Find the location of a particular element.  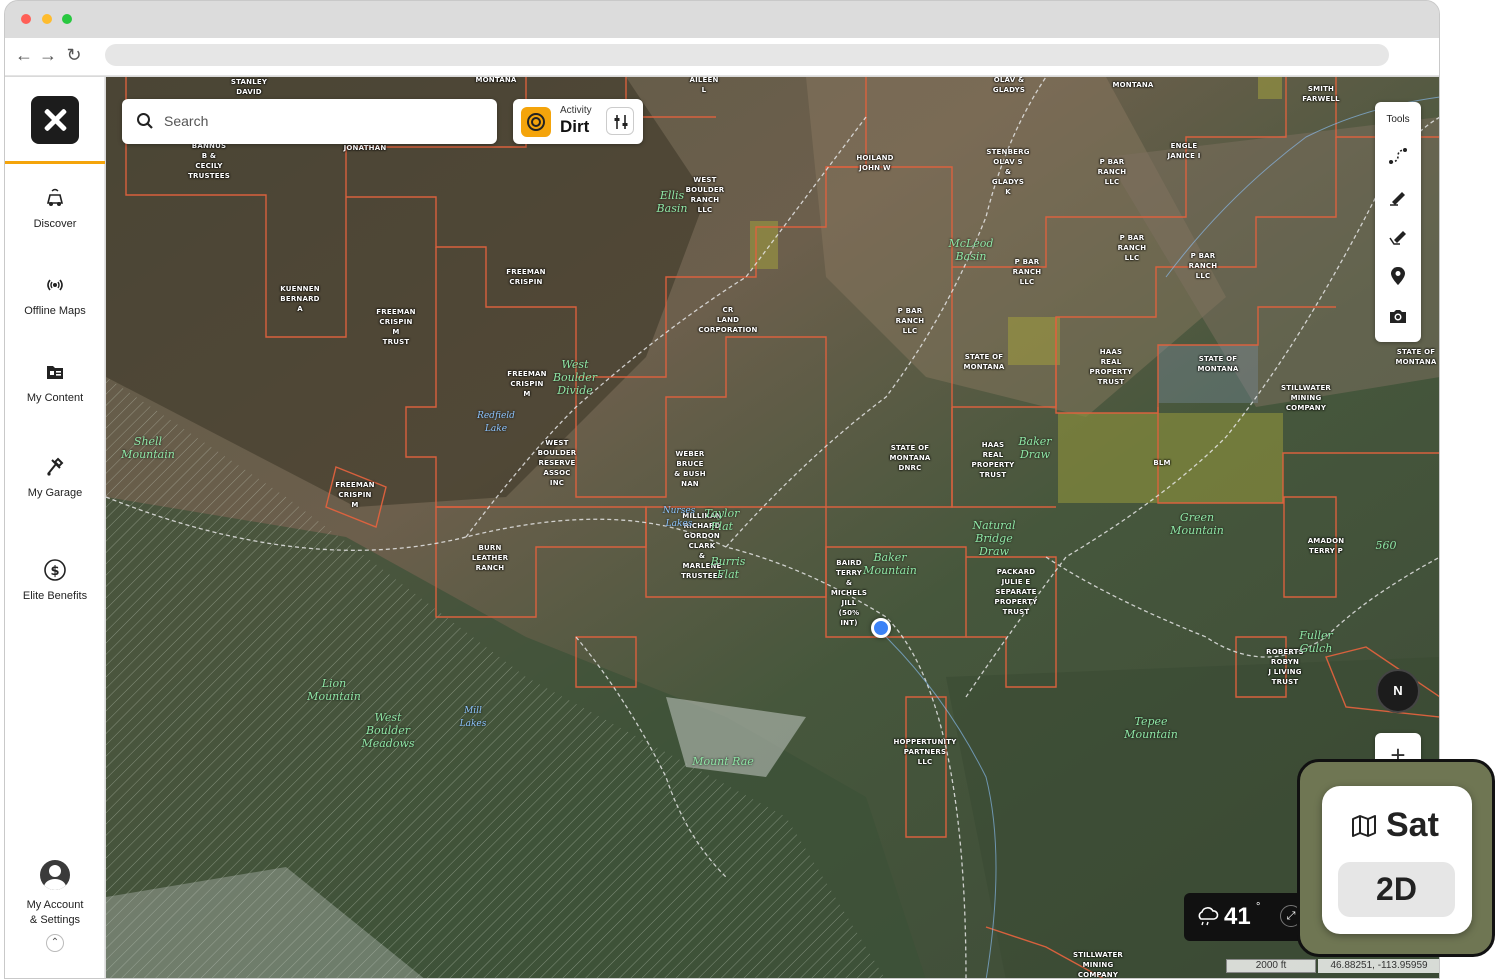

geo-label: Nurses Lakes is located at coordinates (679, 517).